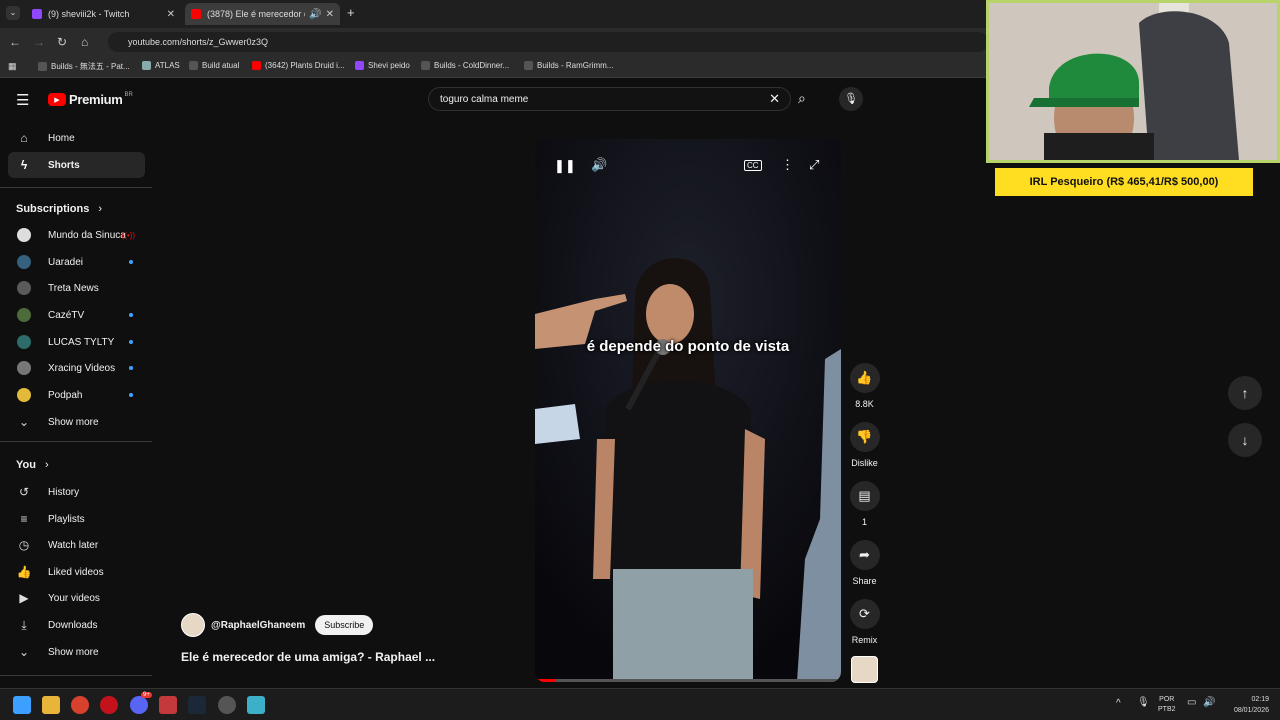 The width and height of the screenshot is (1280, 720). Describe the element at coordinates (161, 65) in the screenshot. I see `bookmark: ATLAS` at that location.